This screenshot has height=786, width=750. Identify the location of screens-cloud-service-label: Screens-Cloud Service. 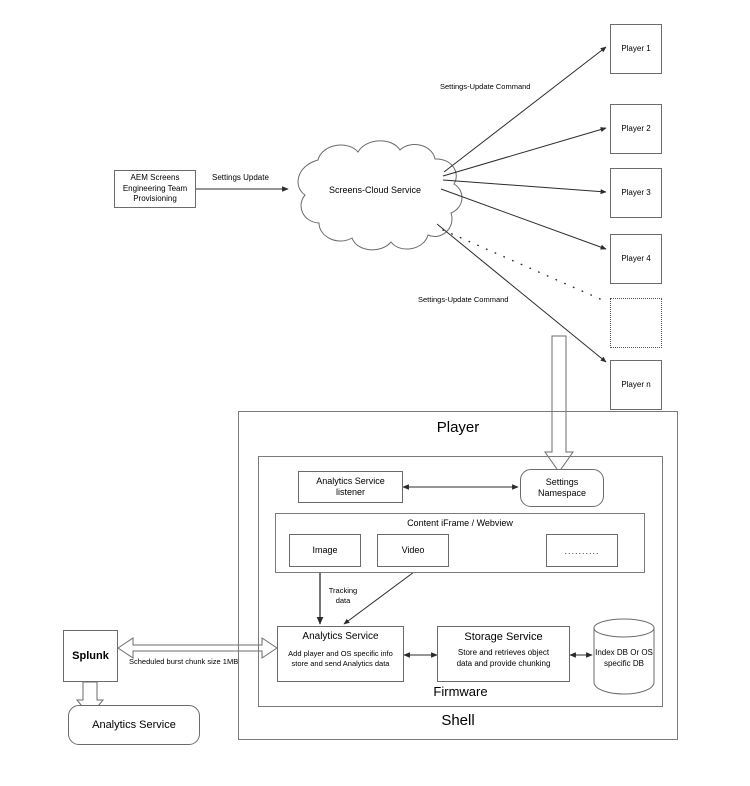
(375, 190).